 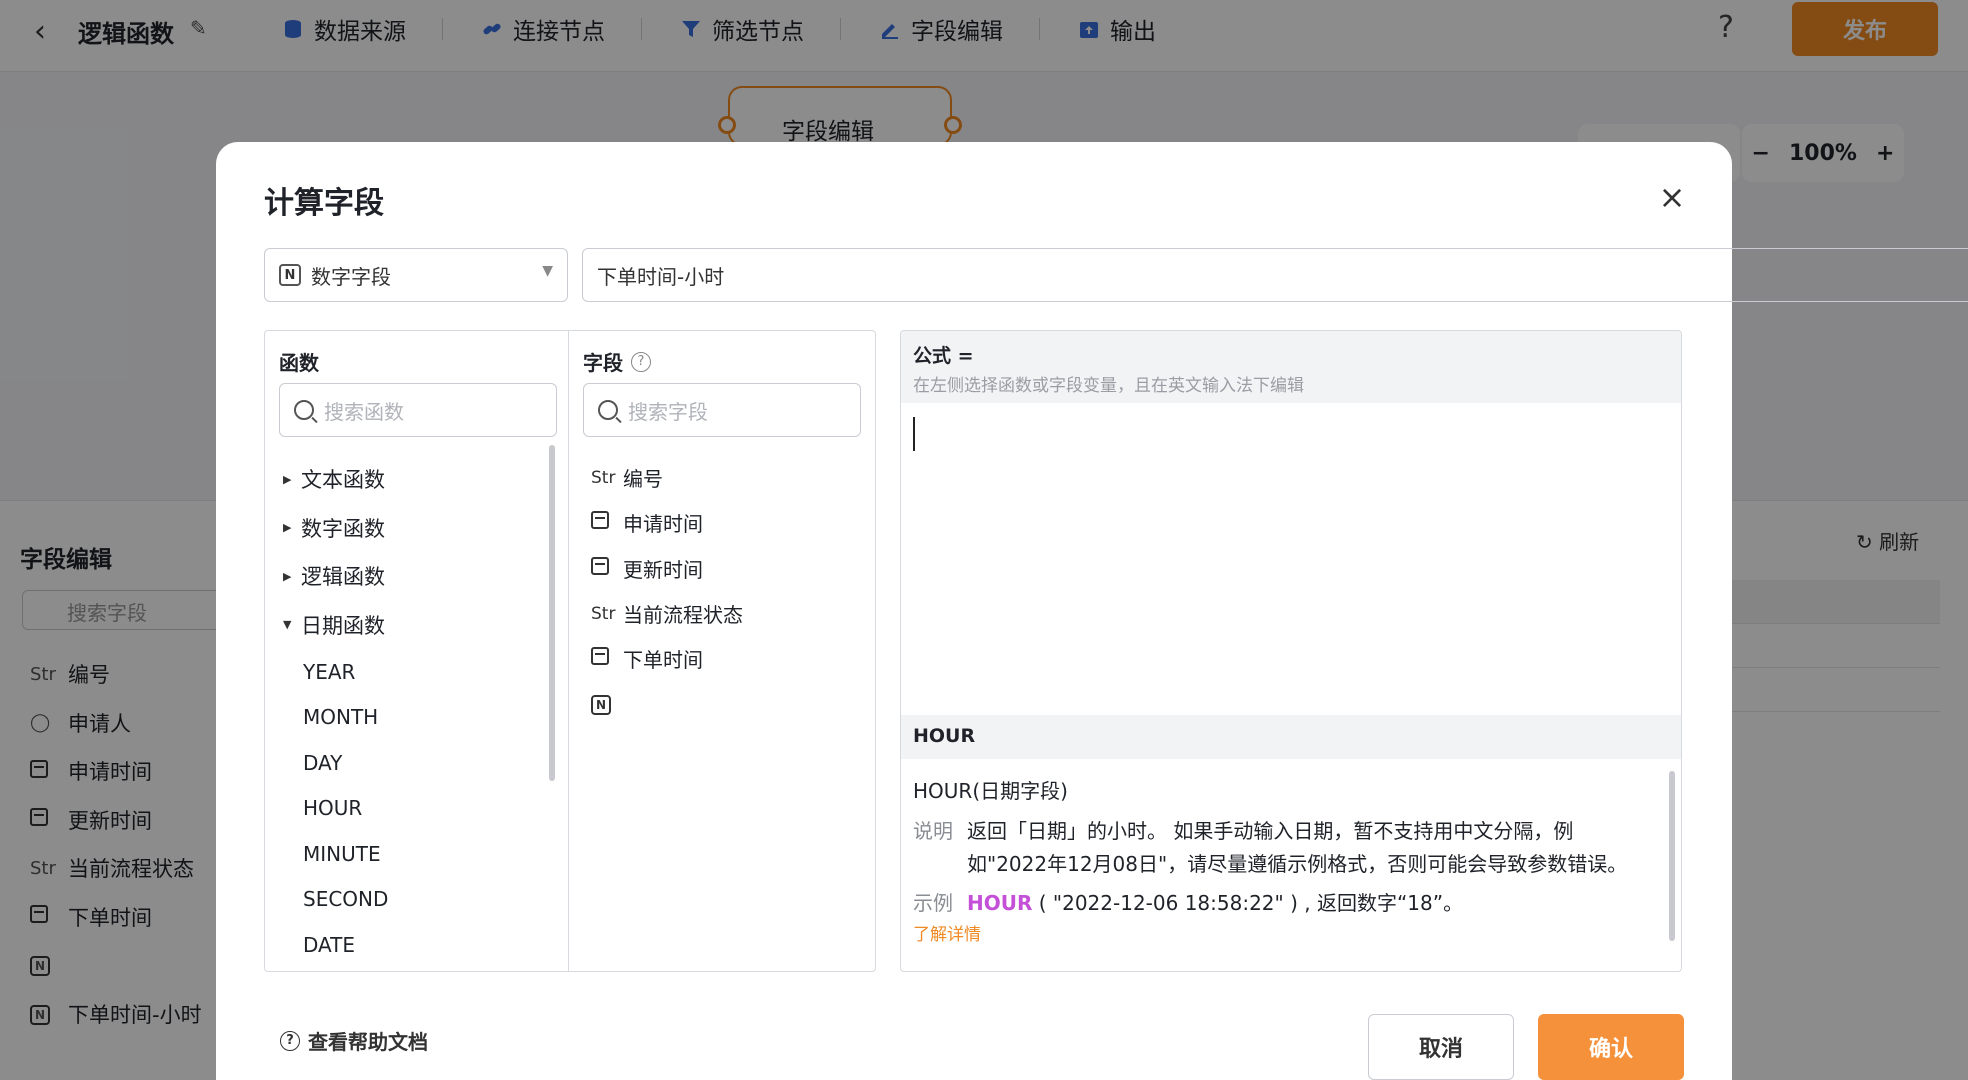 I want to click on function-item-date: DATE, so click(x=413, y=945).